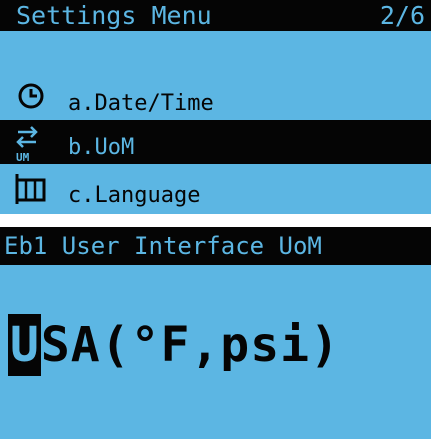  What do you see at coordinates (114, 15) in the screenshot?
I see `menu-title: Settings Menu` at bounding box center [114, 15].